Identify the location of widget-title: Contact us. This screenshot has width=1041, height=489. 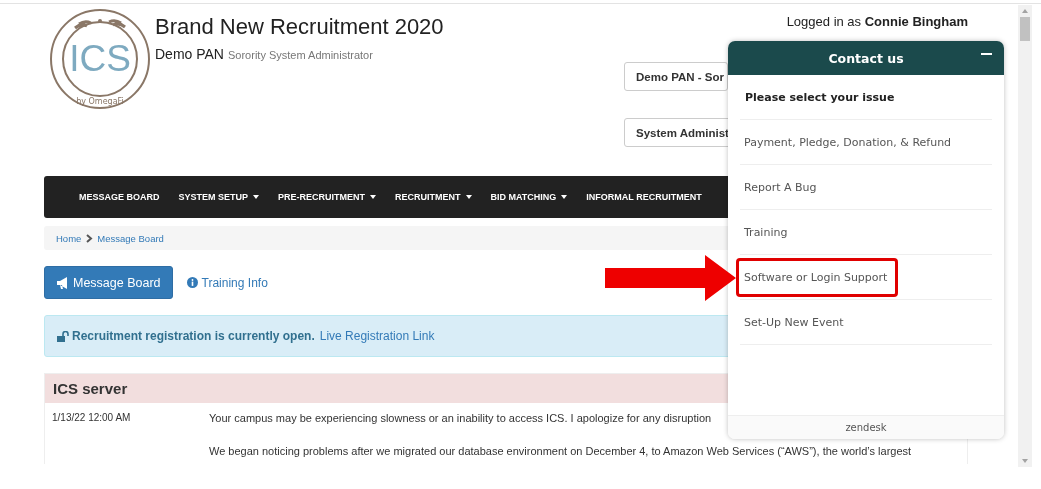
(866, 58).